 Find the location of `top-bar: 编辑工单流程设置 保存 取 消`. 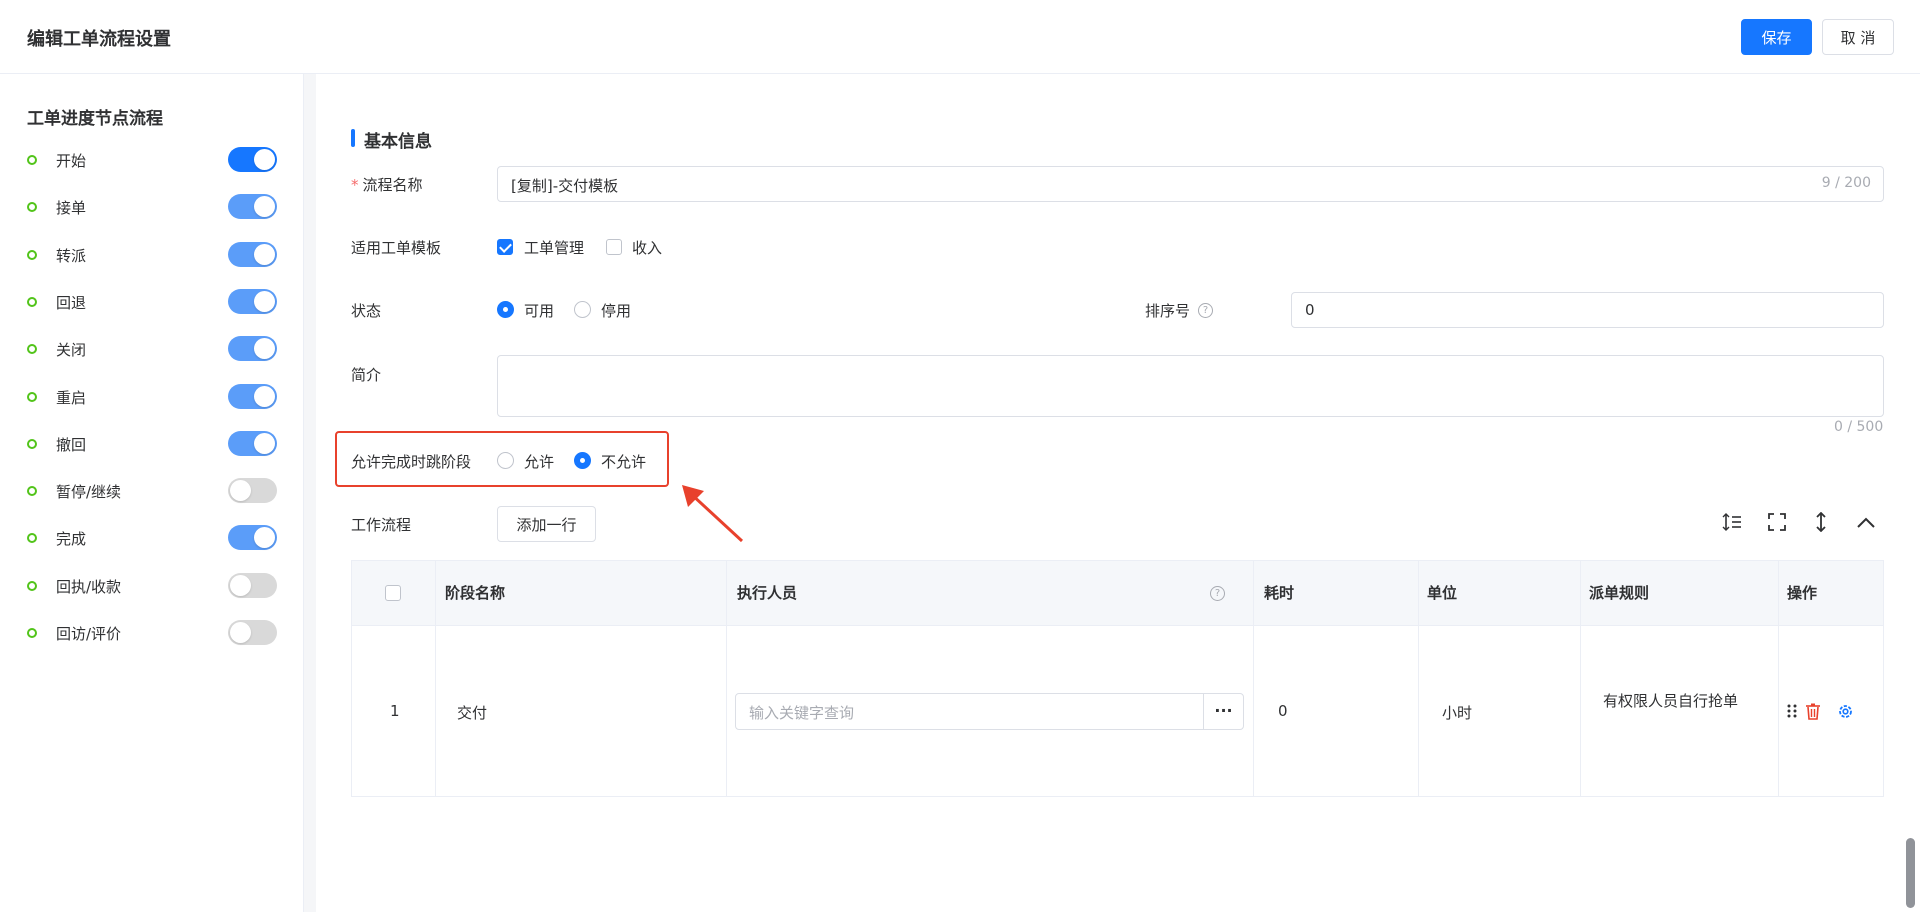

top-bar: 编辑工单流程设置 保存 取 消 is located at coordinates (960, 37).